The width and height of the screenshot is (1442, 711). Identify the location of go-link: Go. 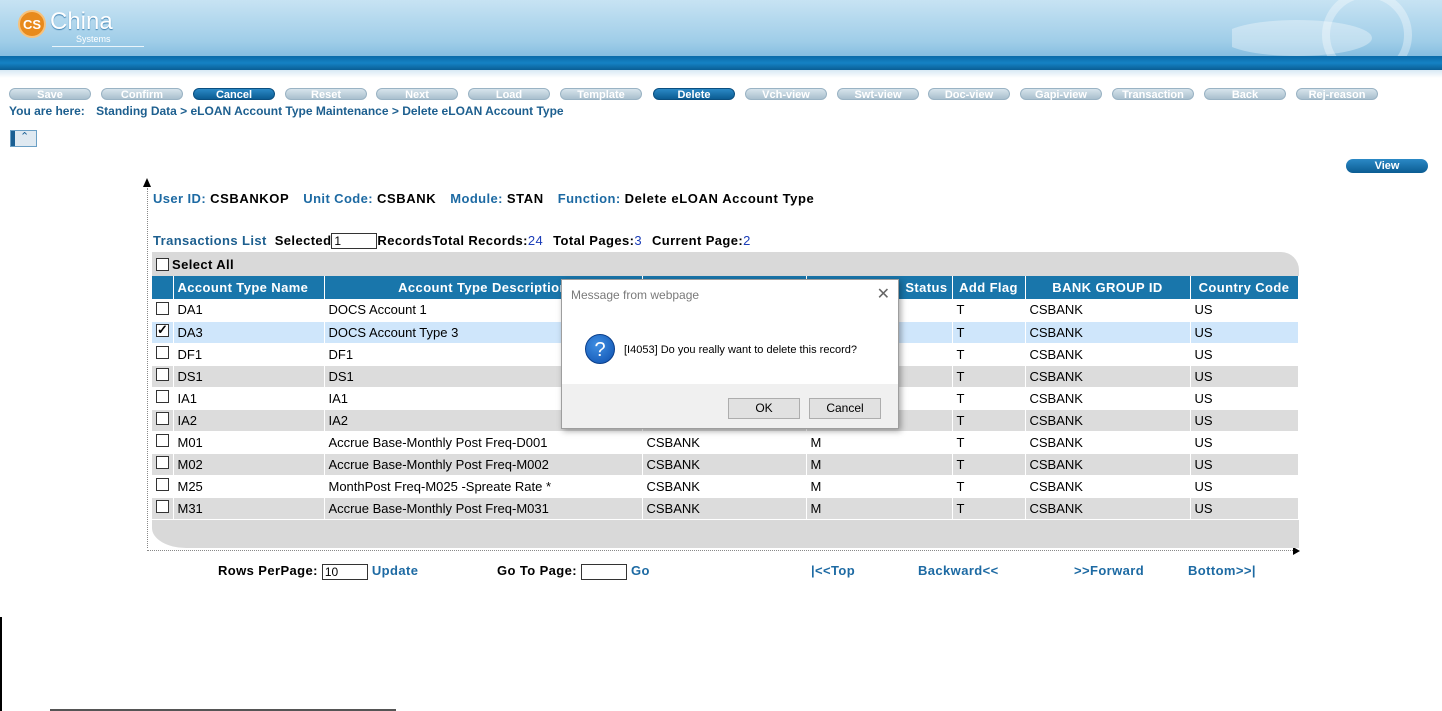
(640, 570).